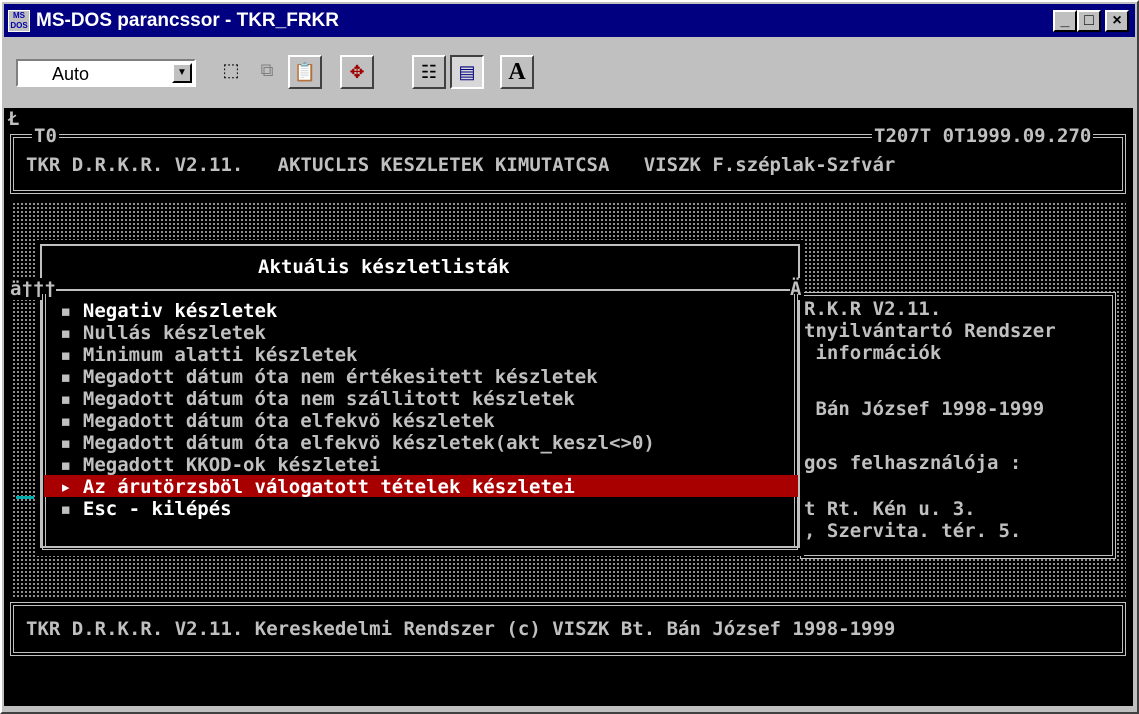  What do you see at coordinates (890, 509) in the screenshot?
I see `info-line-9: t Rt. Kén u. 3.` at bounding box center [890, 509].